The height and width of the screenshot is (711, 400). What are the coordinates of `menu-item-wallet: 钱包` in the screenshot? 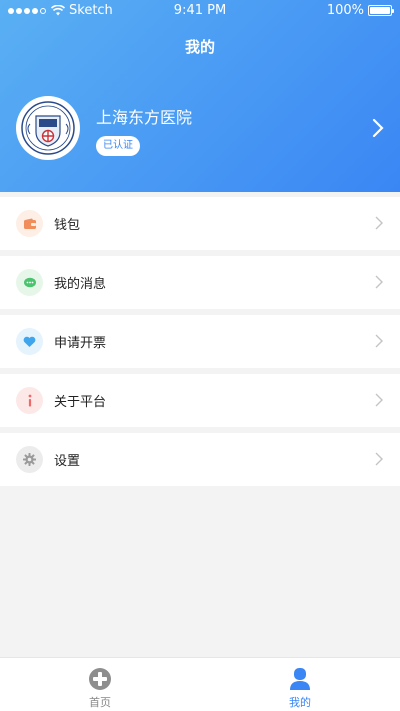 It's located at (200, 223).